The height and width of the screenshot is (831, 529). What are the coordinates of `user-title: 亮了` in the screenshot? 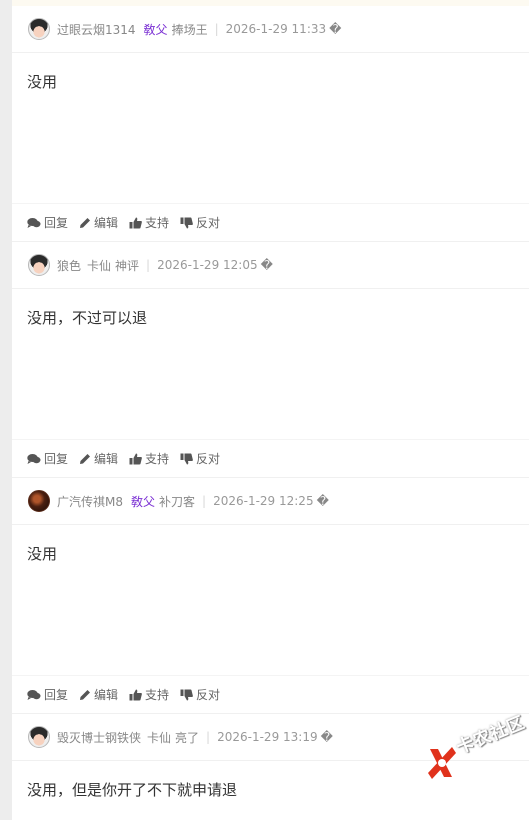 It's located at (187, 737).